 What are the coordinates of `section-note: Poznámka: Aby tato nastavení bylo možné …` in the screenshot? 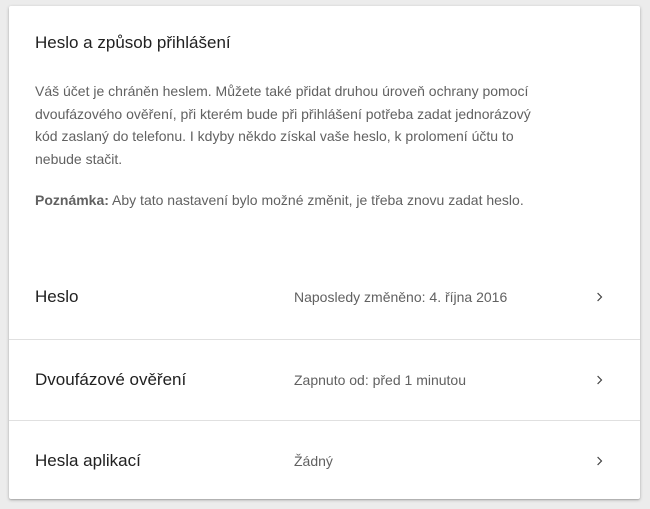 It's located at (295, 200).